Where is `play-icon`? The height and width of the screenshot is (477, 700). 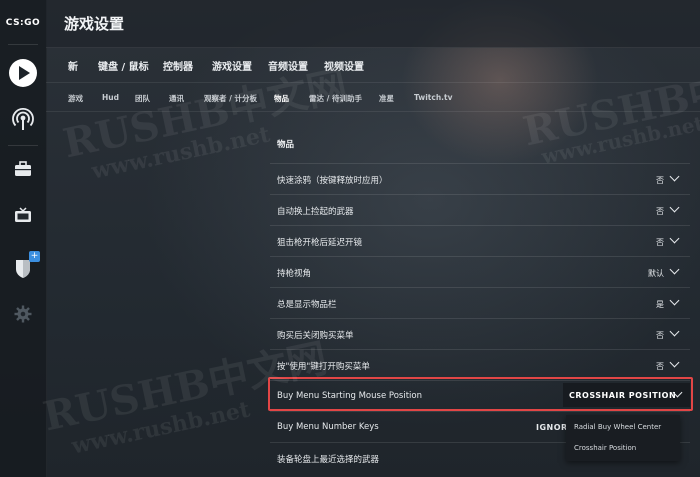 play-icon is located at coordinates (23, 73).